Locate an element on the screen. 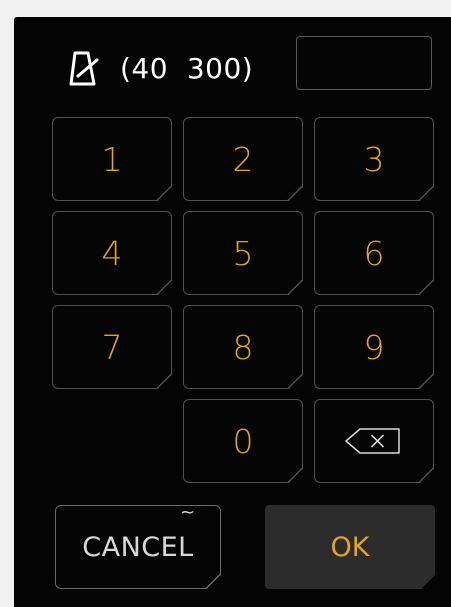 The image size is (451, 607). key-label: 8 is located at coordinates (243, 347).